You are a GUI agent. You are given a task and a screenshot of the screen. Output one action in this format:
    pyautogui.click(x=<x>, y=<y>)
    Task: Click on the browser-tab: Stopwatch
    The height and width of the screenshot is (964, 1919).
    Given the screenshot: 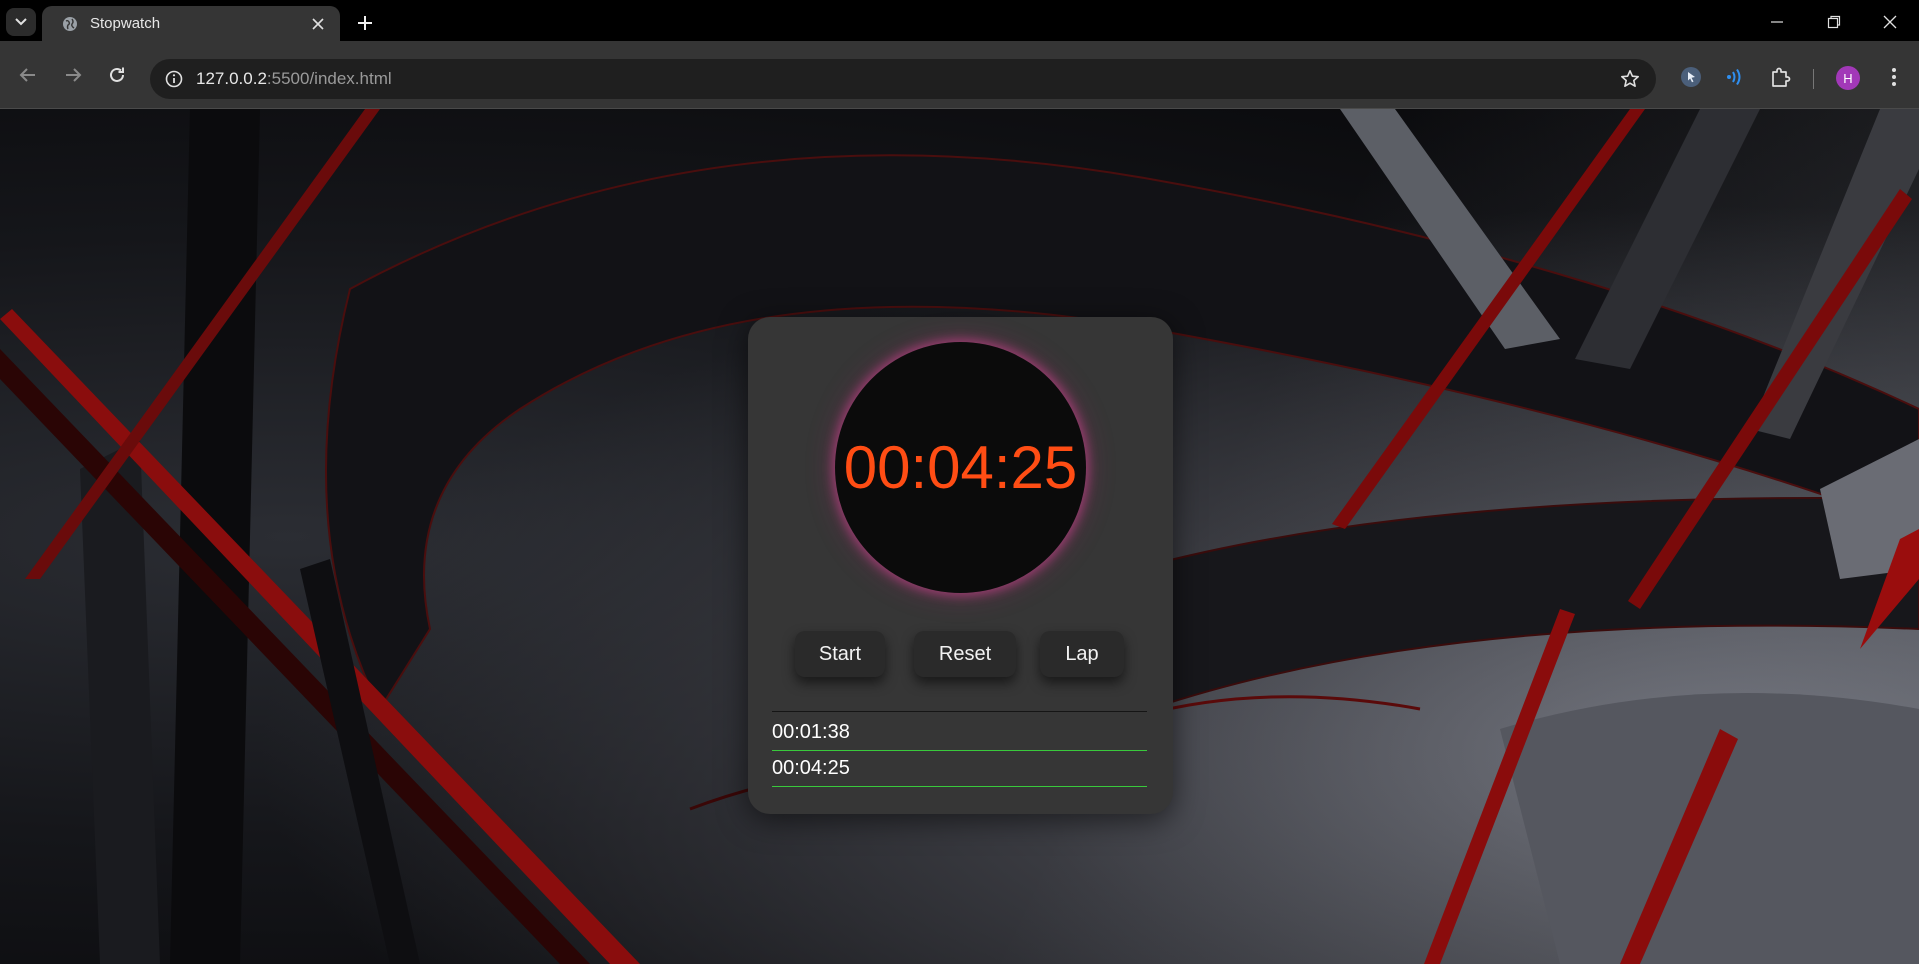 What is the action you would take?
    pyautogui.click(x=191, y=23)
    